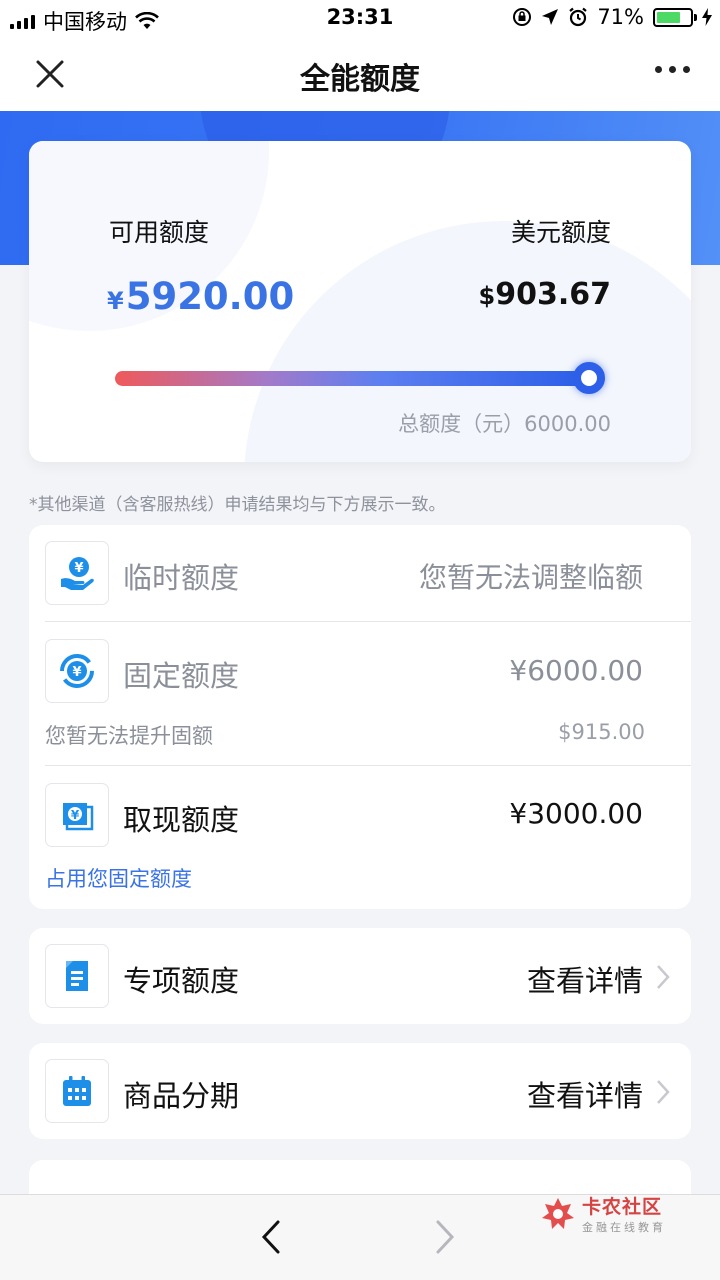 Image resolution: width=720 pixels, height=1280 pixels. Describe the element at coordinates (181, 676) in the screenshot. I see `fixed-limit-title: 固定额度` at that location.